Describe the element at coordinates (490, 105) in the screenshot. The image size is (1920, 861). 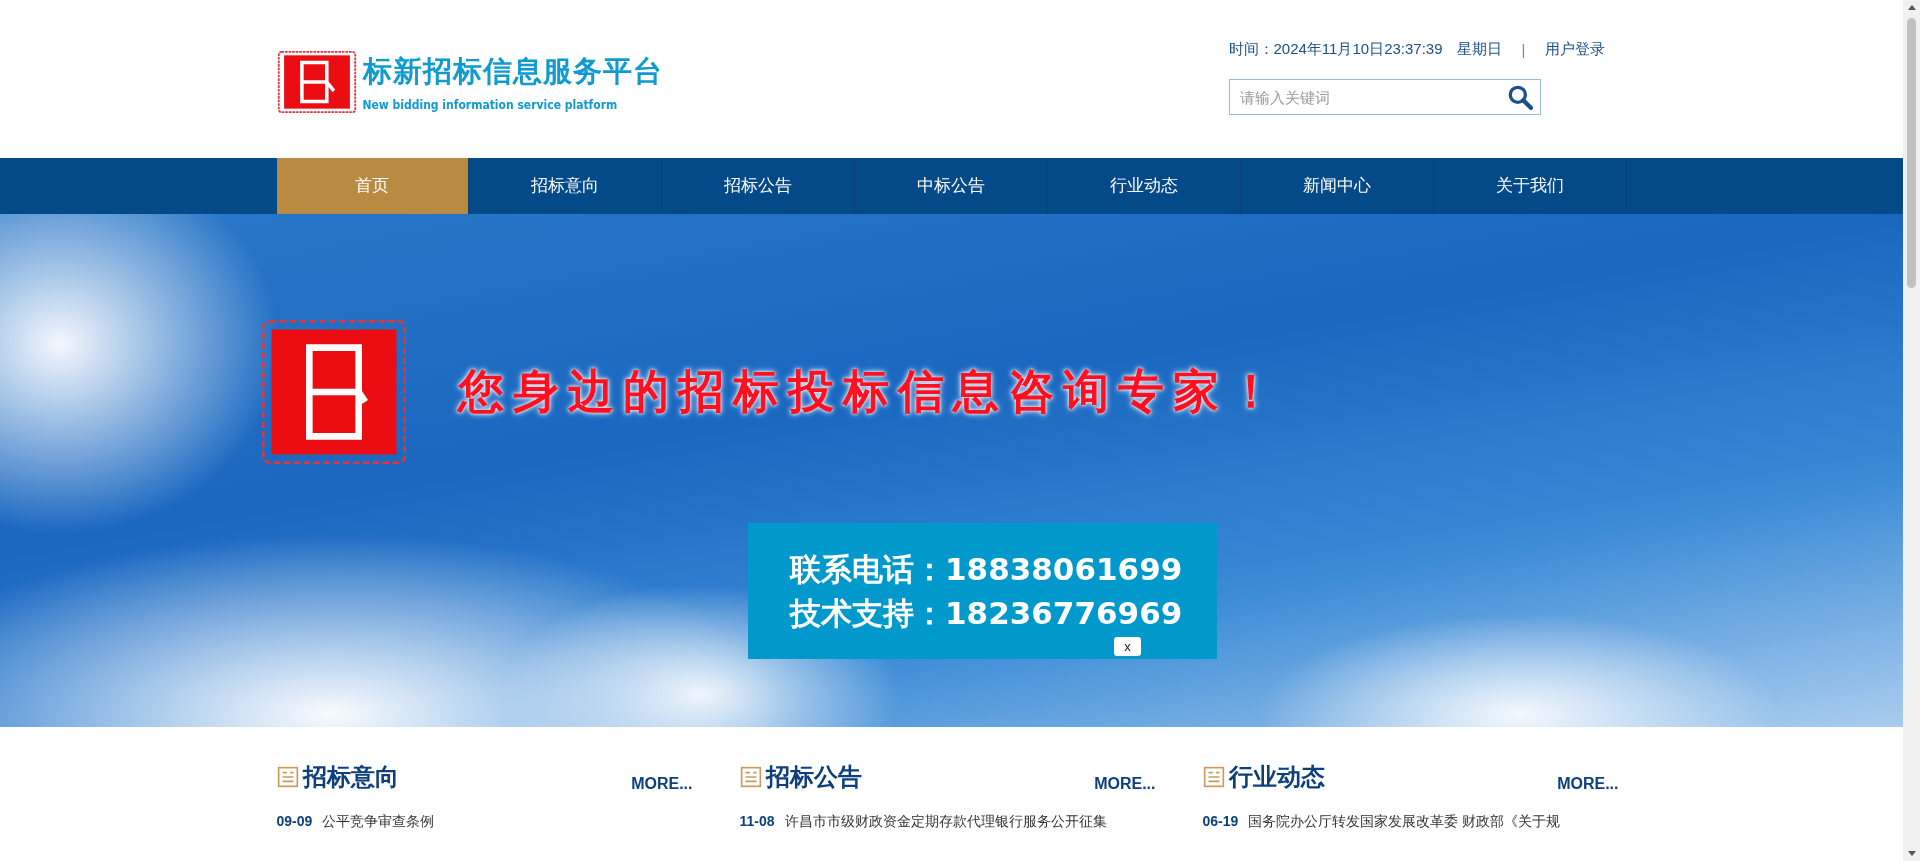
I see `site-subtitle: New bidding information service platform` at that location.